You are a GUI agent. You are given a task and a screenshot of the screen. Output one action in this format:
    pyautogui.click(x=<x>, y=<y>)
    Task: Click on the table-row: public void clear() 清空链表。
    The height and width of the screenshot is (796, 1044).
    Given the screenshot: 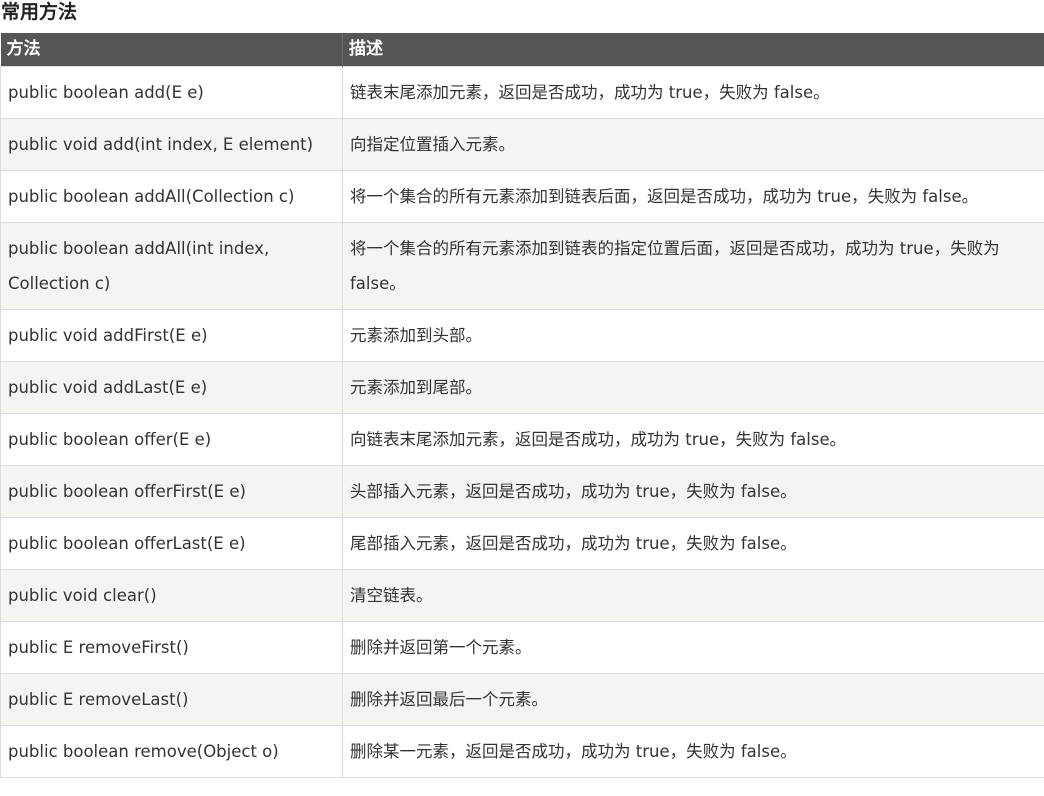 What is the action you would take?
    pyautogui.click(x=522, y=595)
    